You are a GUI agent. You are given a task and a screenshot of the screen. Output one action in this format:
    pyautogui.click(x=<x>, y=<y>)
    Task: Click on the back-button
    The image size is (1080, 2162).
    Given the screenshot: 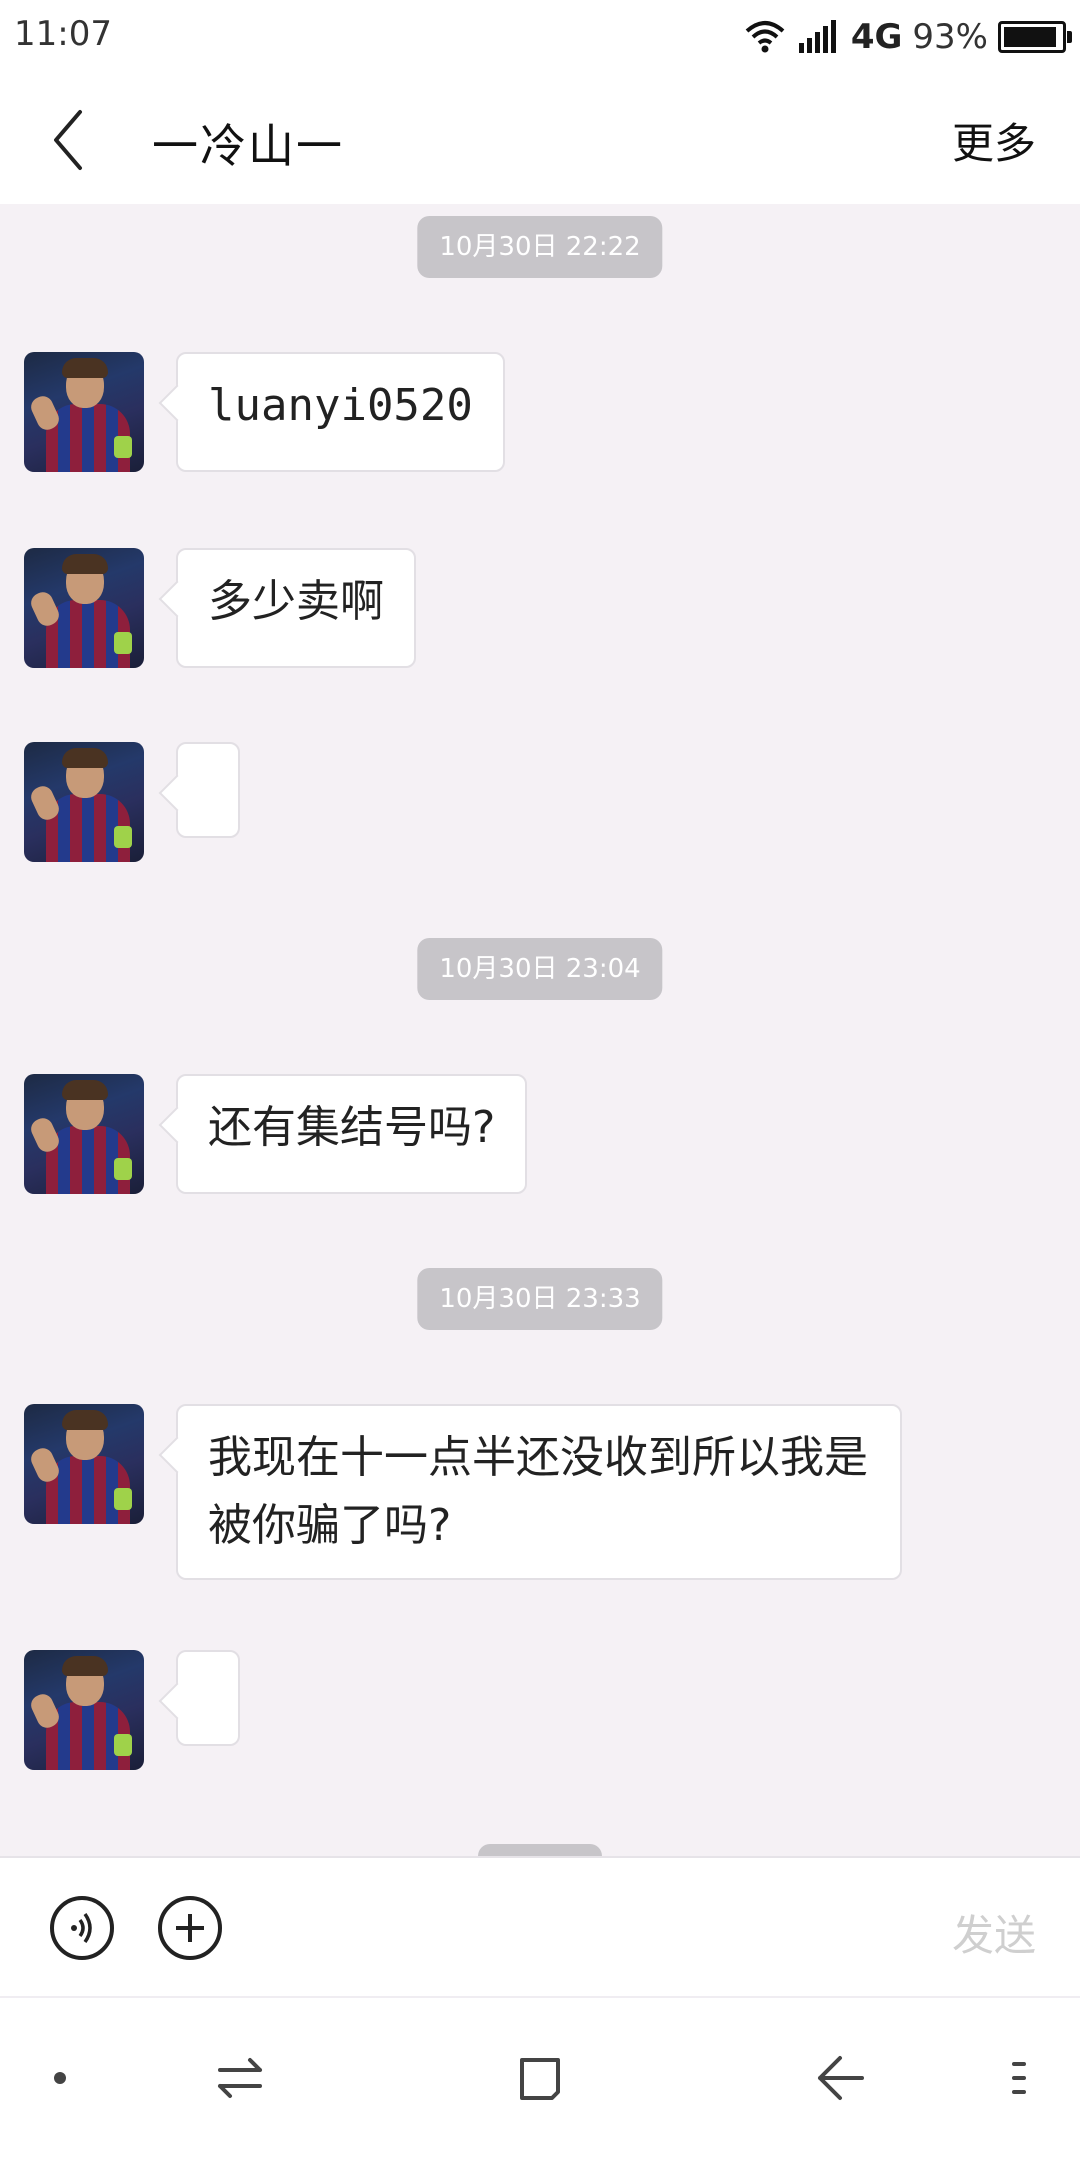 What is the action you would take?
    pyautogui.click(x=83, y=140)
    